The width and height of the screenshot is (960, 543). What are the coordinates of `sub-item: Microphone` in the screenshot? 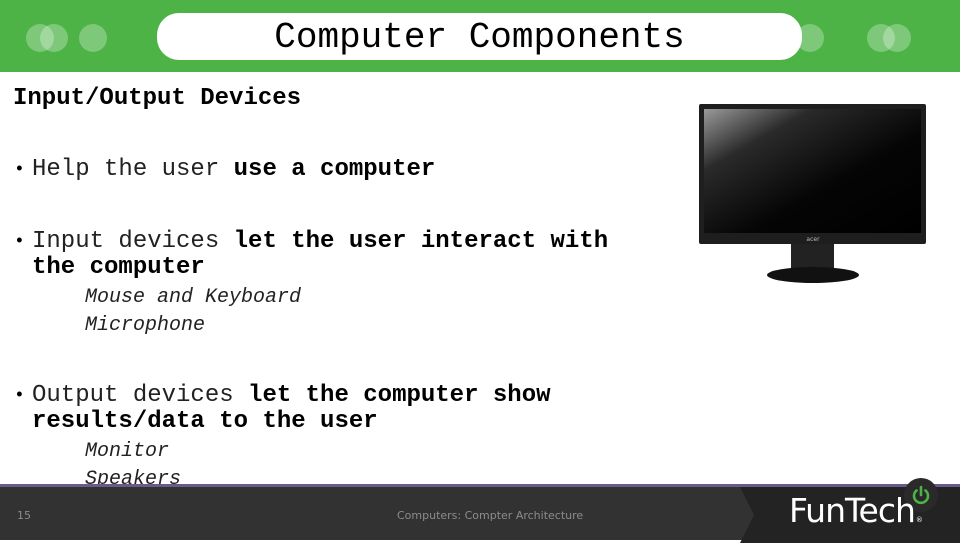 It's located at (145, 325).